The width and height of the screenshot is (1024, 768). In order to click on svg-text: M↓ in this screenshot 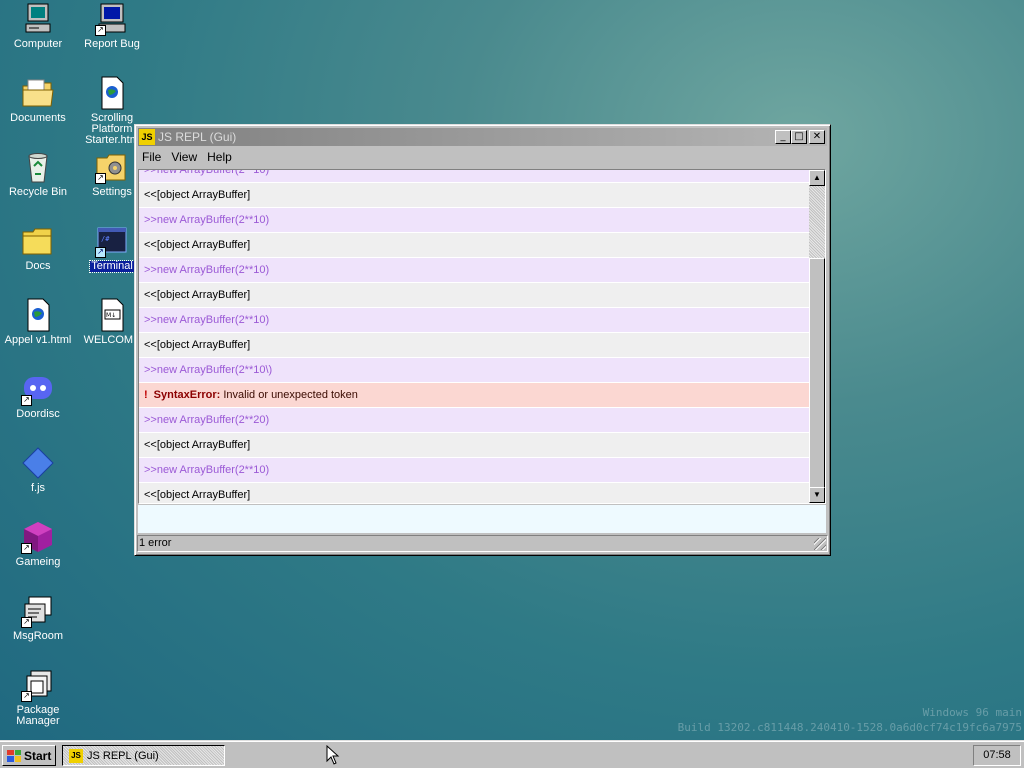, I will do `click(111, 315)`.